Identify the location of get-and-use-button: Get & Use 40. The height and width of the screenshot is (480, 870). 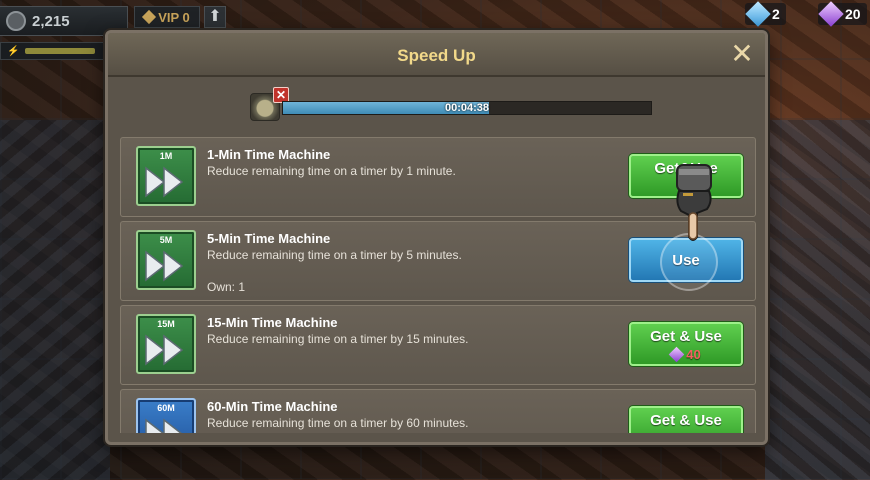
(686, 344).